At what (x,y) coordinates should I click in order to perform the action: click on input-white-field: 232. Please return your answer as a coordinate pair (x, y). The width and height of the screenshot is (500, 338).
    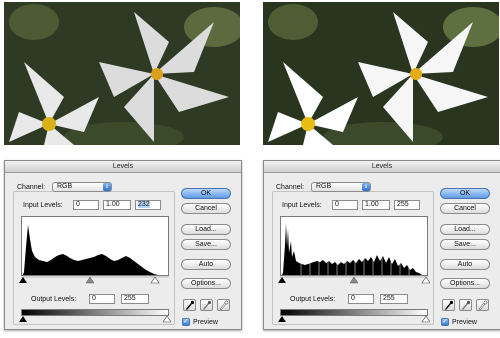
    Looking at the image, I should click on (148, 205).